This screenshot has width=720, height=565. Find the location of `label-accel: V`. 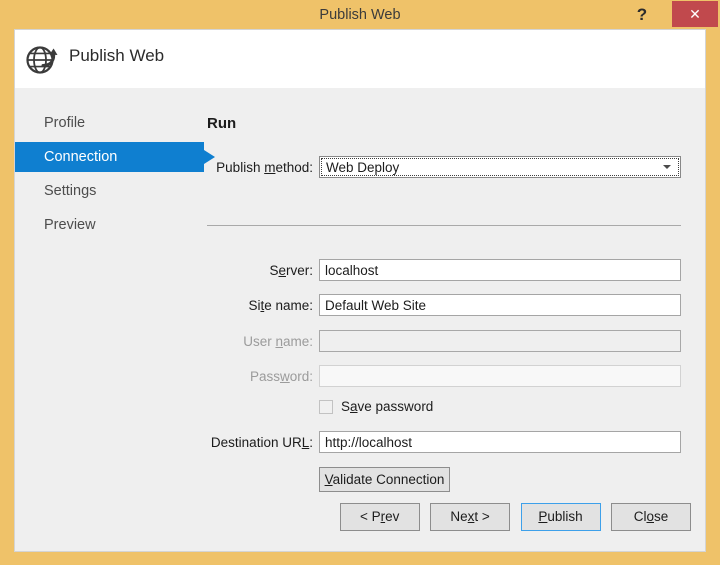

label-accel: V is located at coordinates (328, 479).